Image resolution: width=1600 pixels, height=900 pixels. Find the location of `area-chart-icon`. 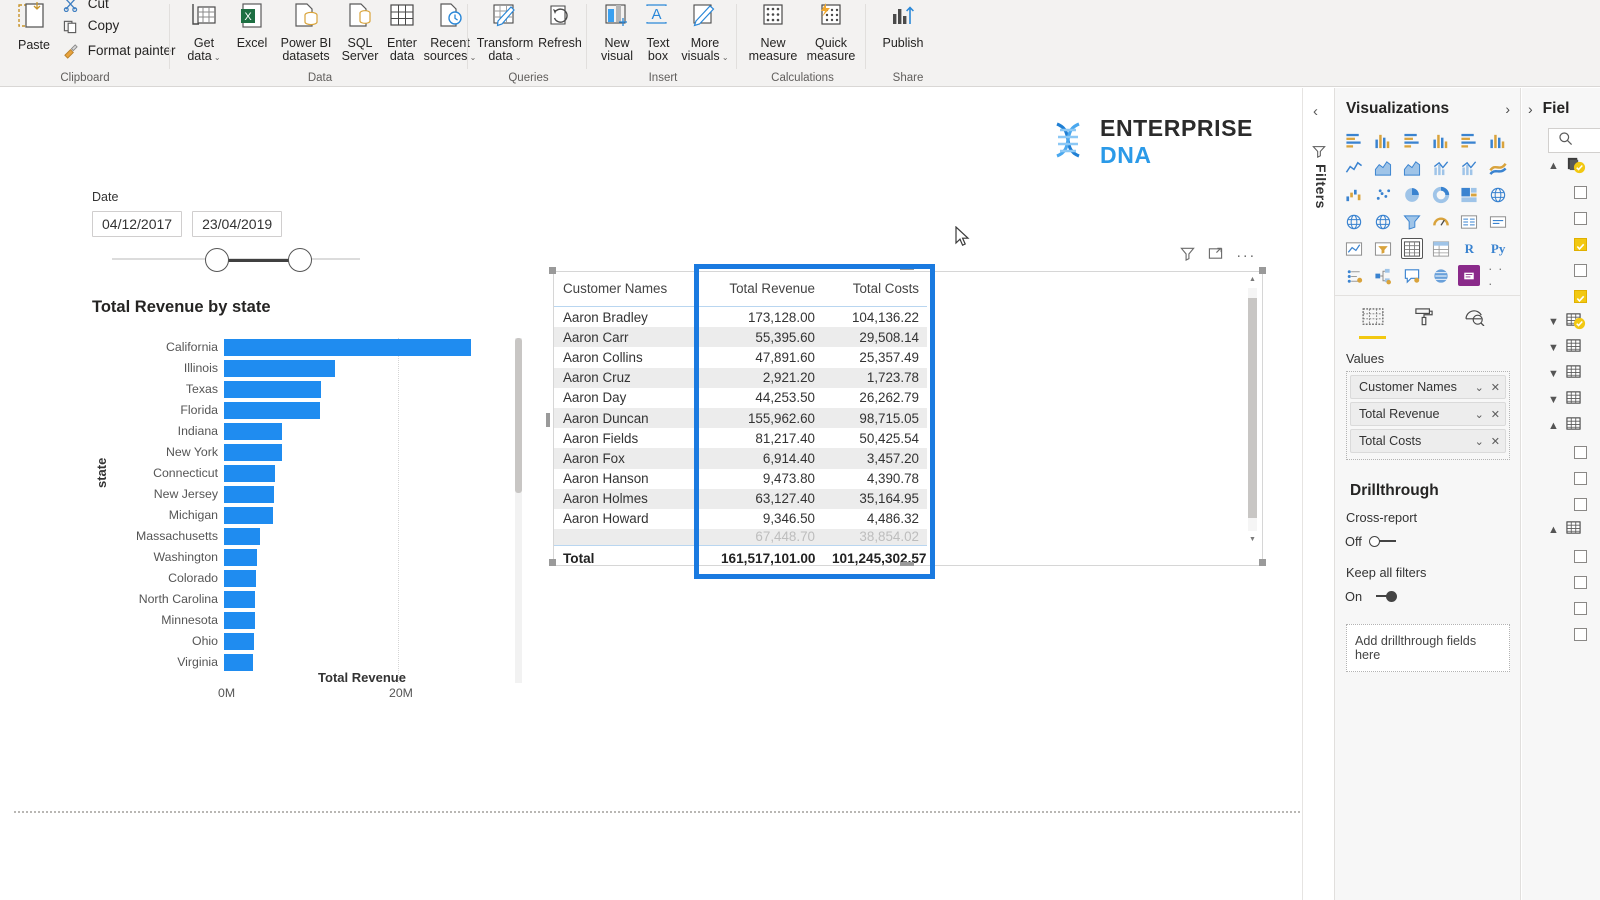

area-chart-icon is located at coordinates (1383, 167).